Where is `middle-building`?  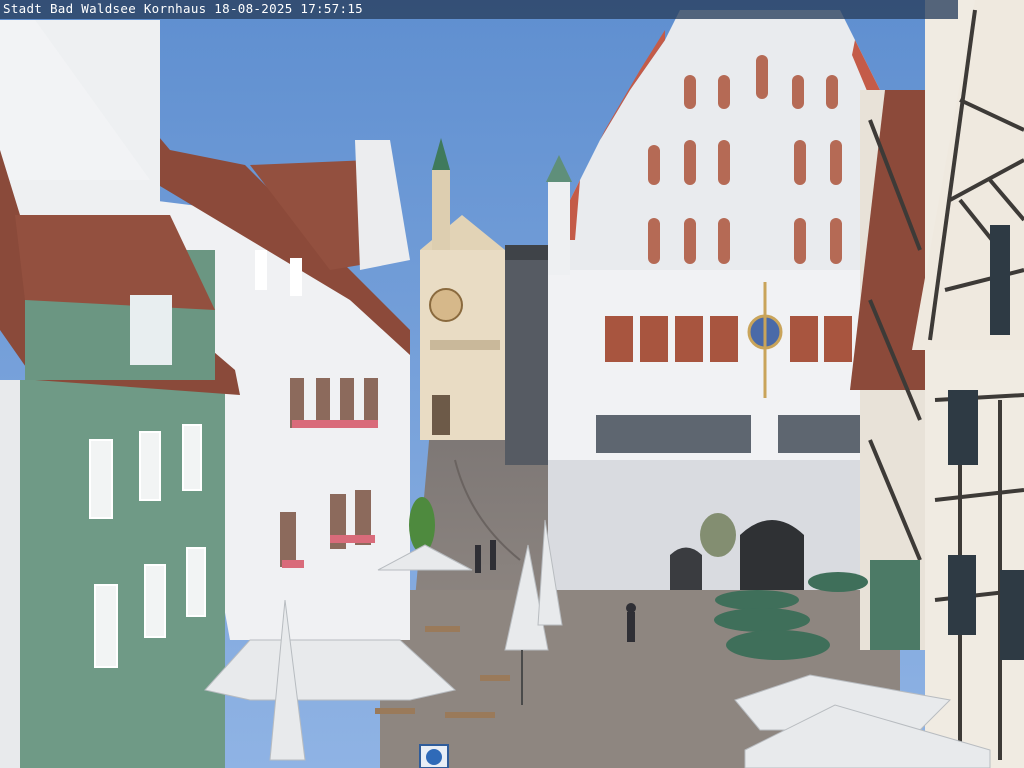
middle-building is located at coordinates (527, 360).